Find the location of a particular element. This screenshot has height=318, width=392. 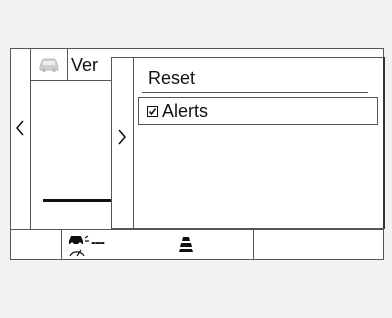

menu-nav-column is located at coordinates (123, 143).